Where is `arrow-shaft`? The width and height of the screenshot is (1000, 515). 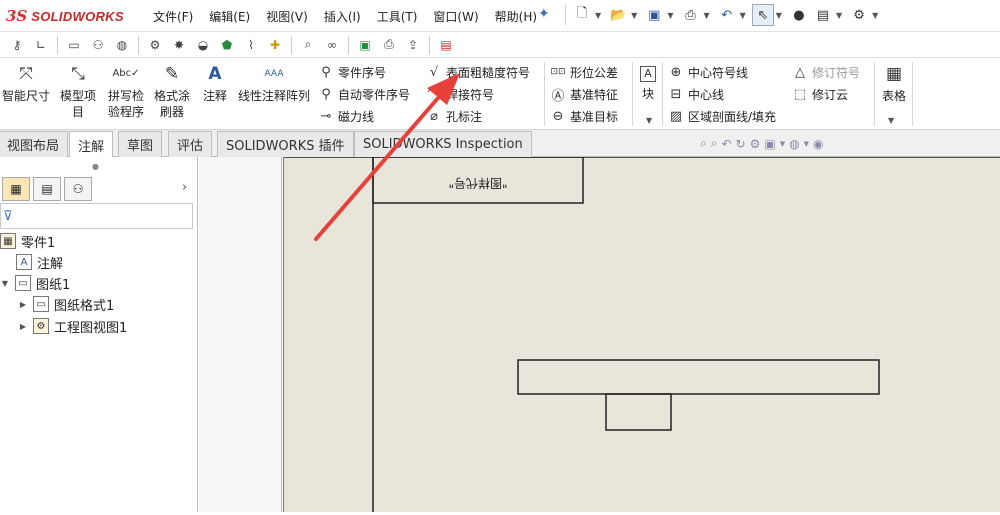 arrow-shaft is located at coordinates (377, 168).